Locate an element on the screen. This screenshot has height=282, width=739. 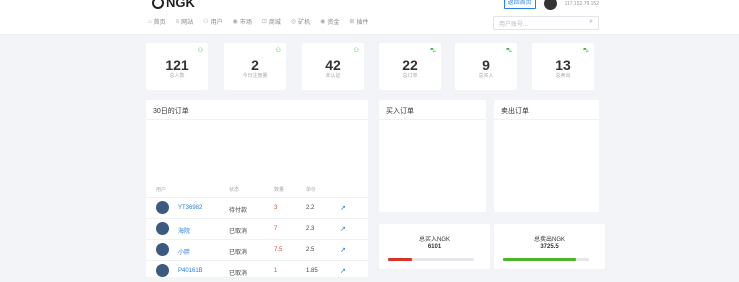
nav-label: 首页 is located at coordinates (159, 23).